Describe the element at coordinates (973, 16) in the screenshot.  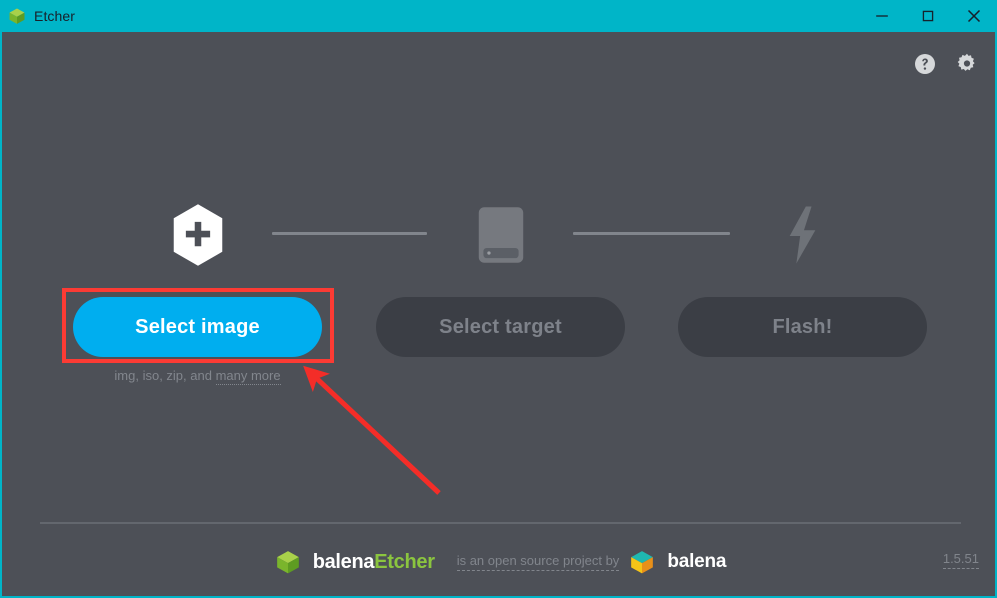
I see `close-button` at that location.